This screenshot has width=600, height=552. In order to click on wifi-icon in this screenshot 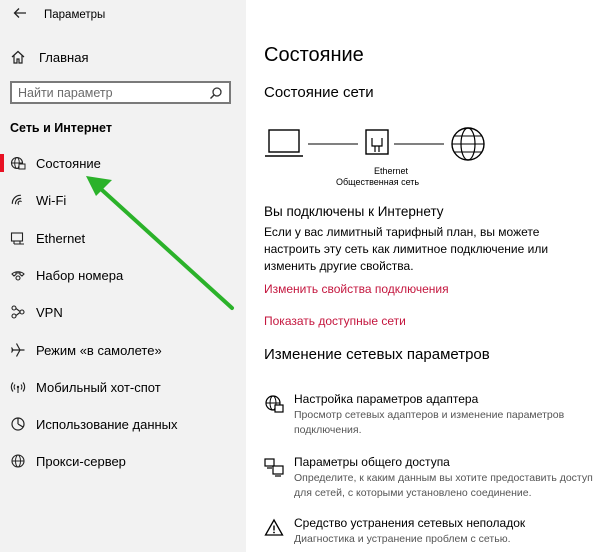, I will do `click(18, 200)`.